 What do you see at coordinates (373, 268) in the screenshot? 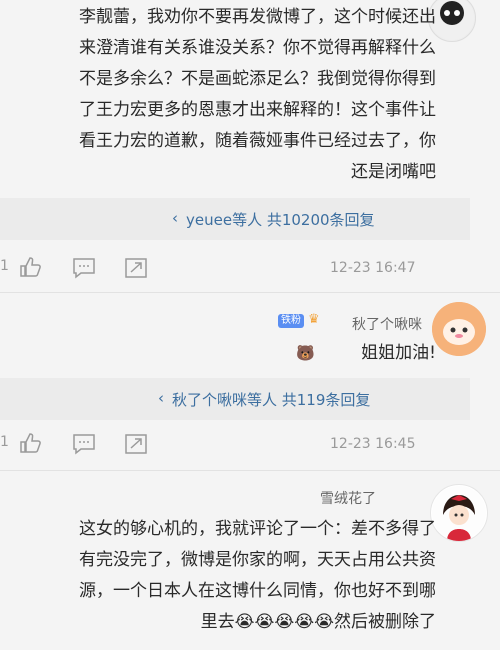
I see `timestamp: 12-23 16:47` at bounding box center [373, 268].